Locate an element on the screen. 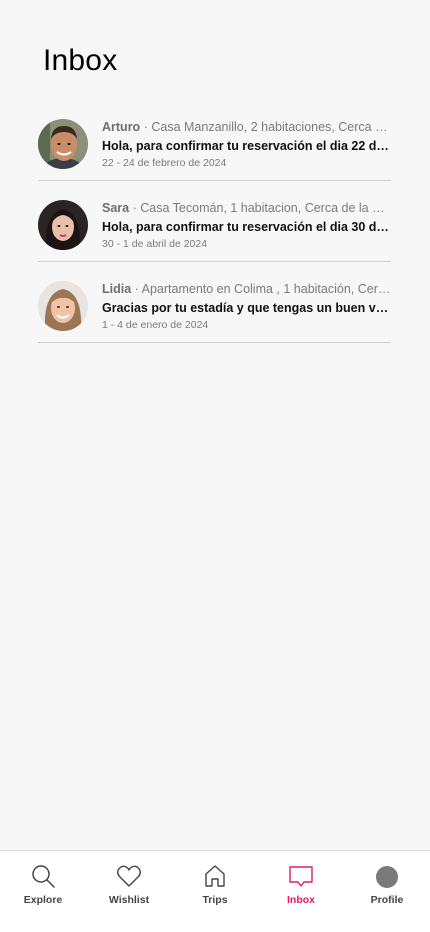 The height and width of the screenshot is (932, 430). page-title: Inbox is located at coordinates (80, 60).